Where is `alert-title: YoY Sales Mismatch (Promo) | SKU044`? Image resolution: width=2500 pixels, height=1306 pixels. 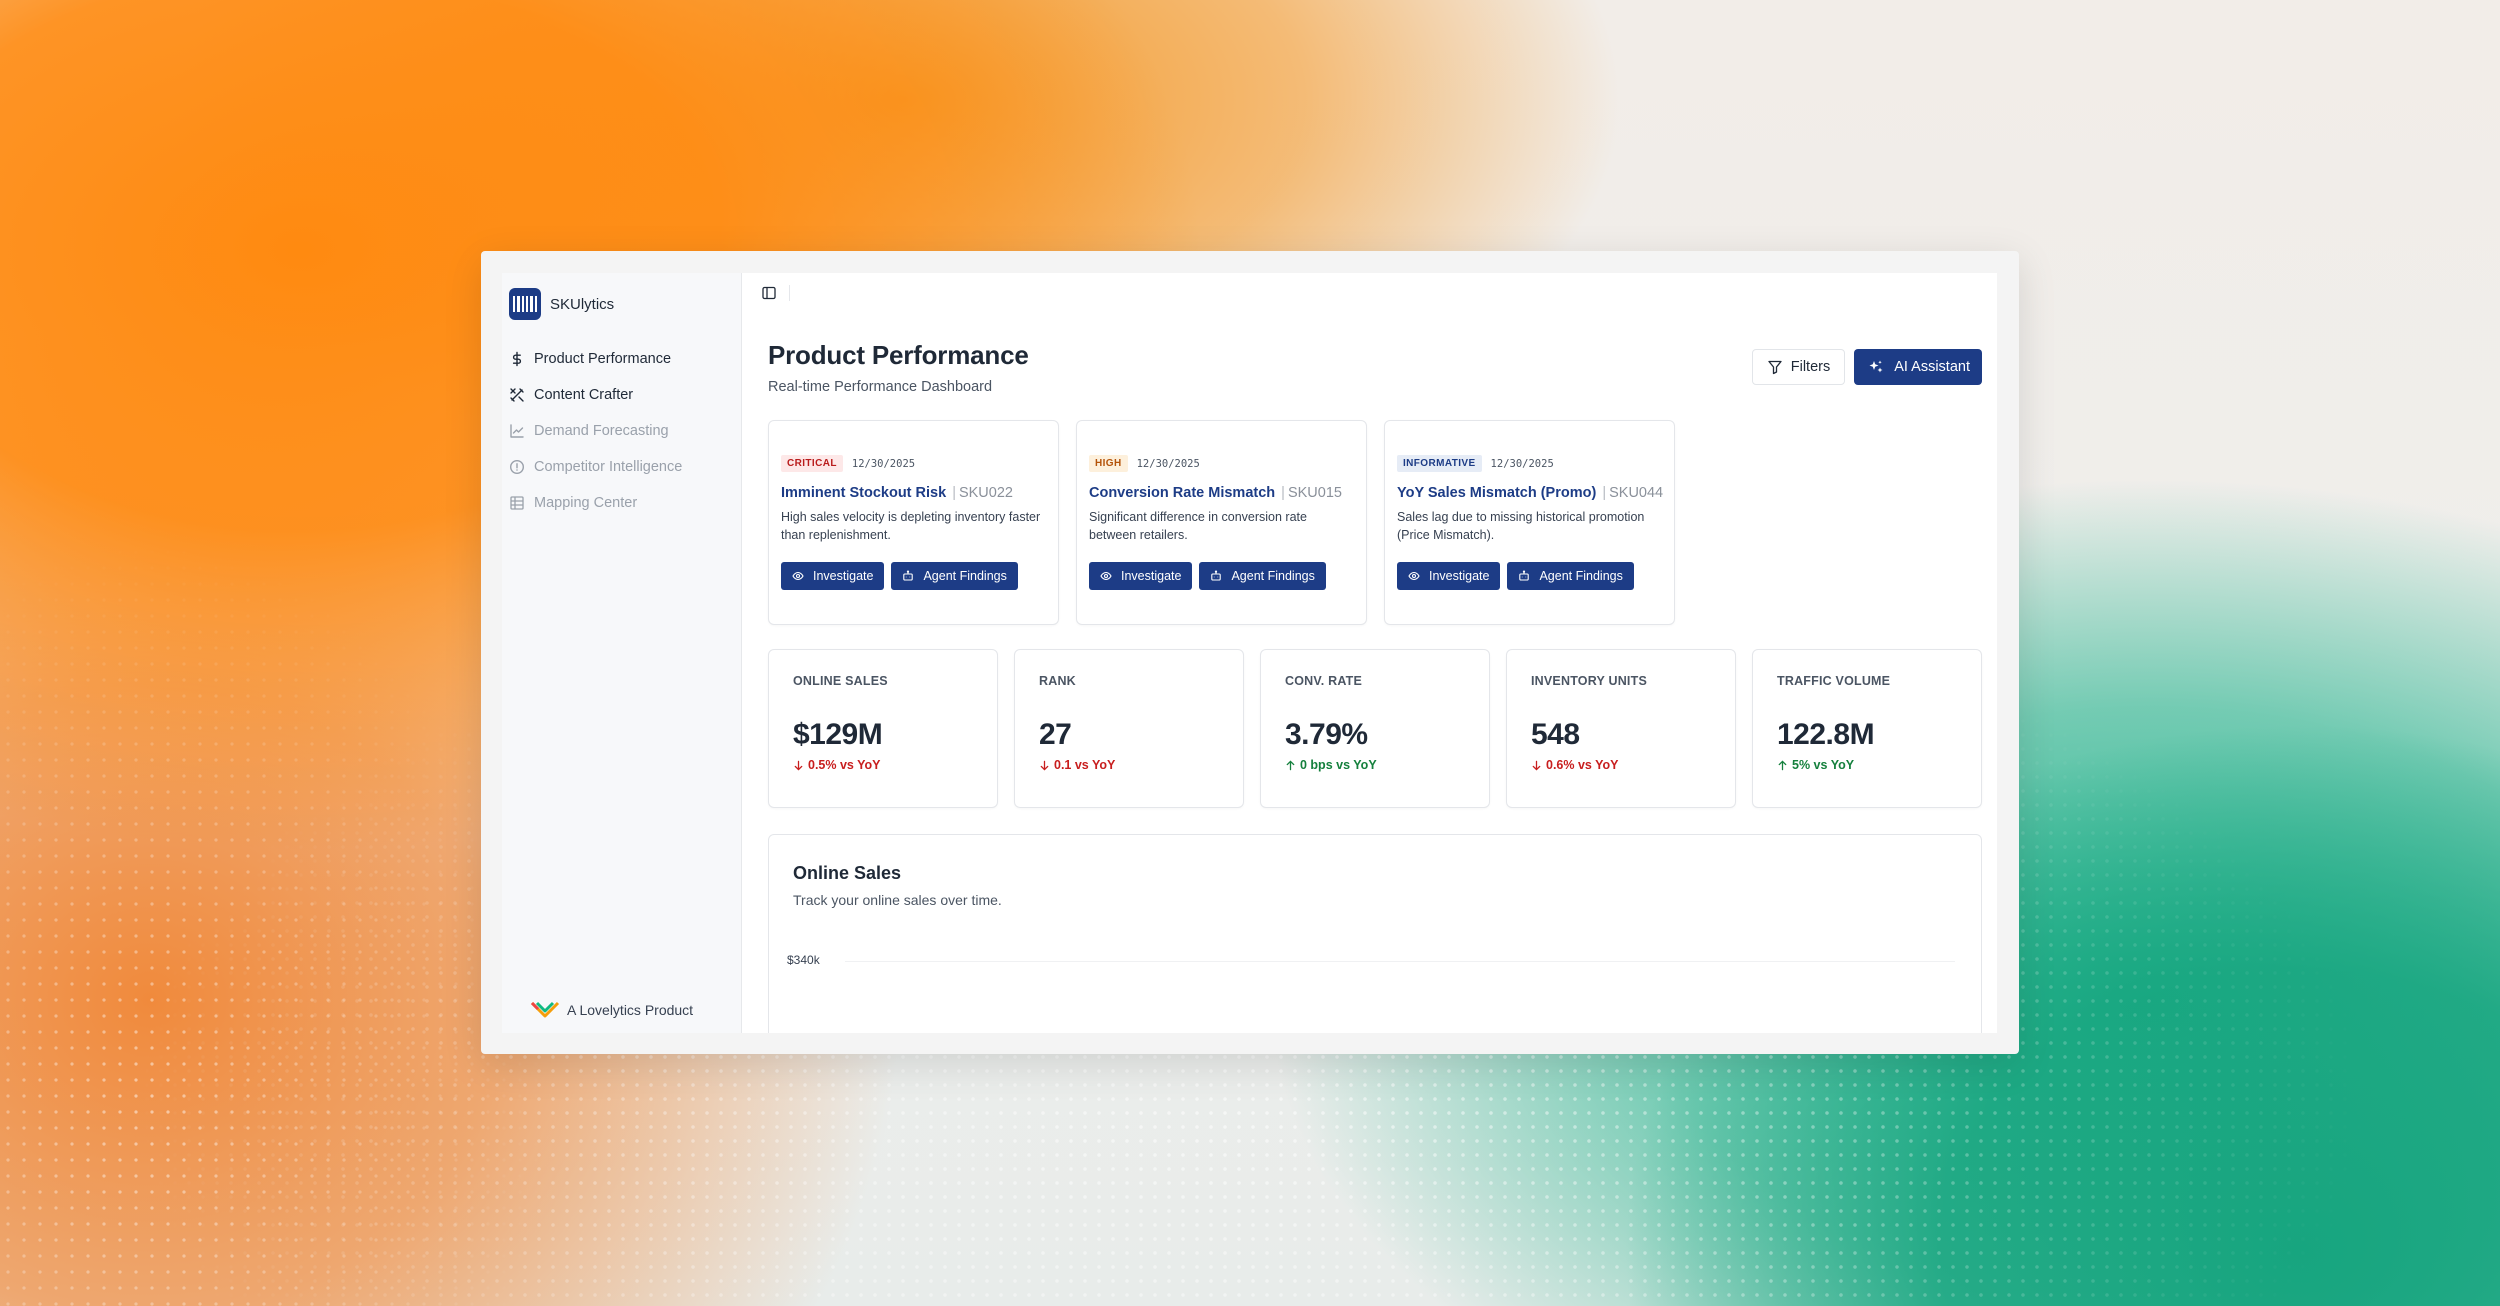 alert-title: YoY Sales Mismatch (Promo) | SKU044 is located at coordinates (1530, 493).